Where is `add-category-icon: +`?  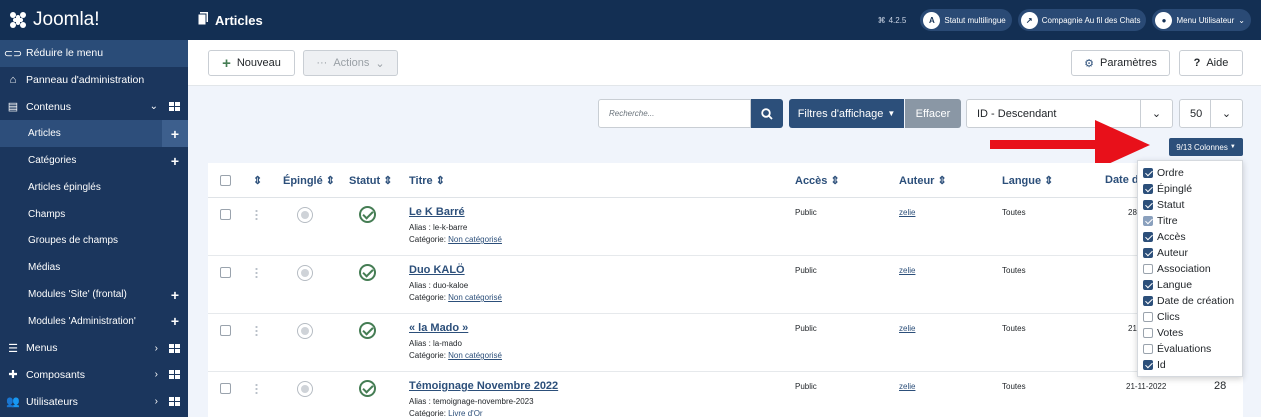 add-category-icon: + is located at coordinates (175, 160).